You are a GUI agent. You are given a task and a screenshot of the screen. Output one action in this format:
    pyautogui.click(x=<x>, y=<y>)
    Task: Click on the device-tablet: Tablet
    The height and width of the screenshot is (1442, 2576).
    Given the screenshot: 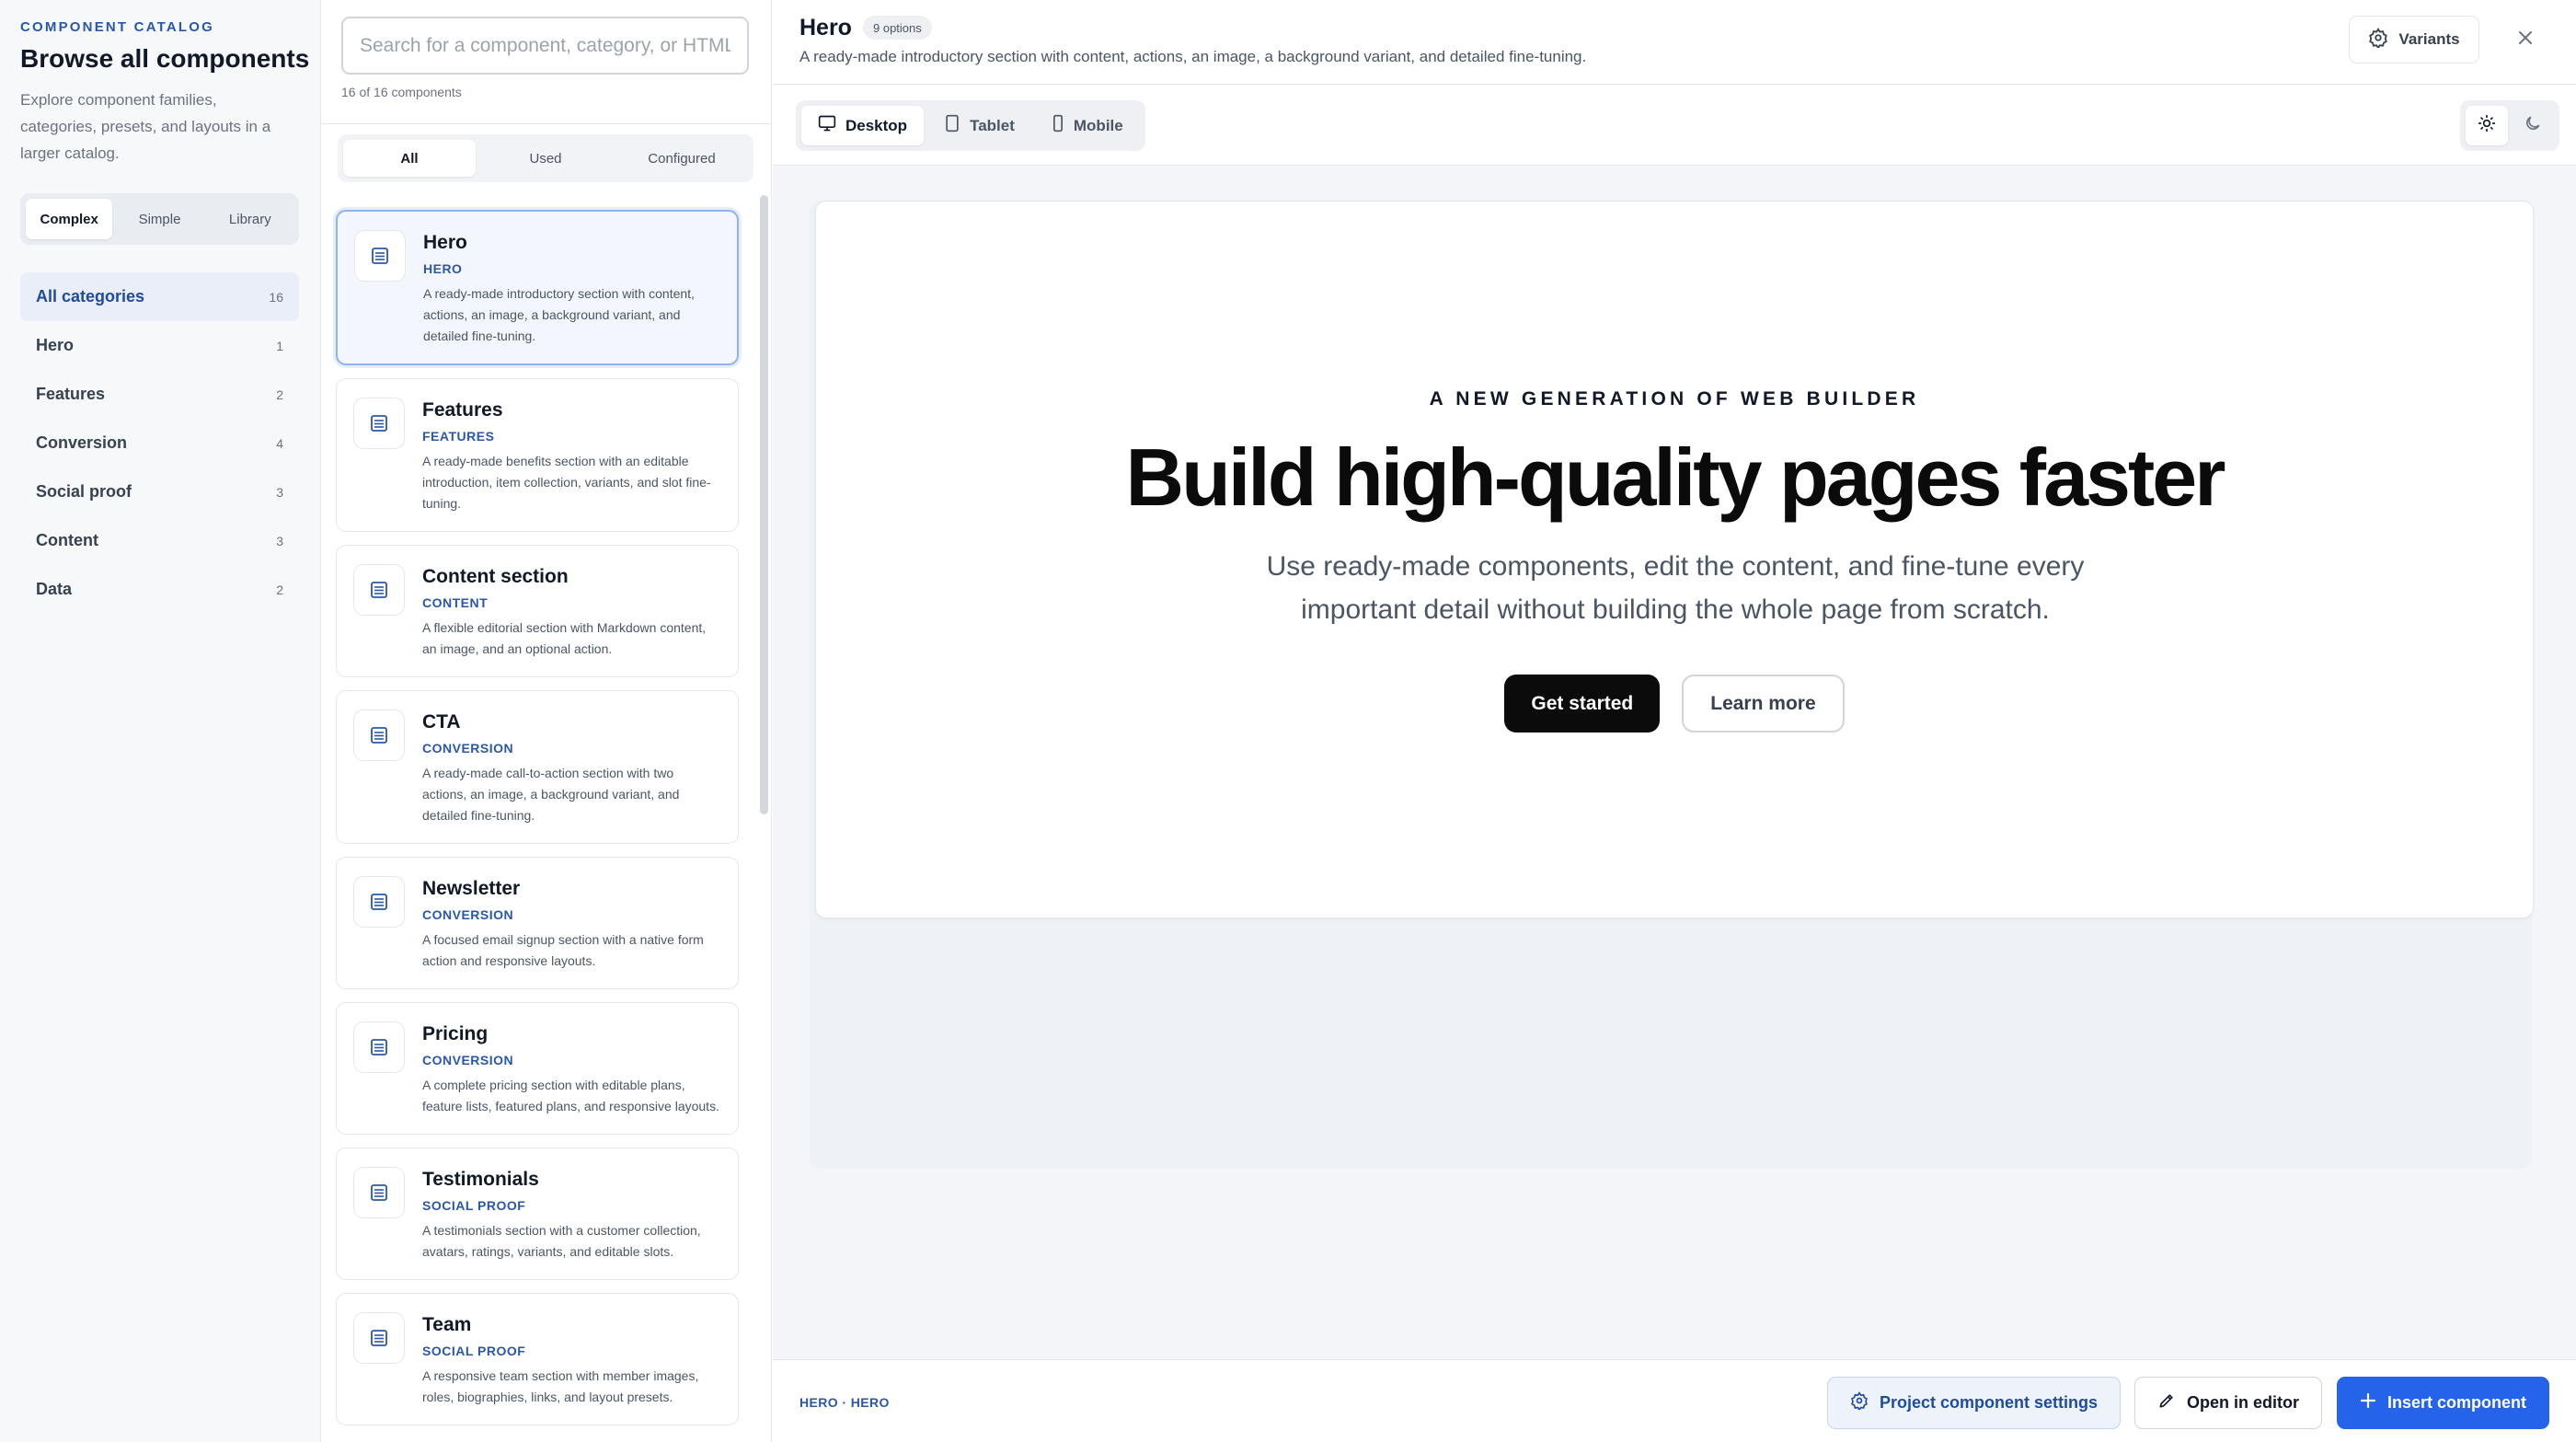 What is the action you would take?
    pyautogui.click(x=979, y=126)
    